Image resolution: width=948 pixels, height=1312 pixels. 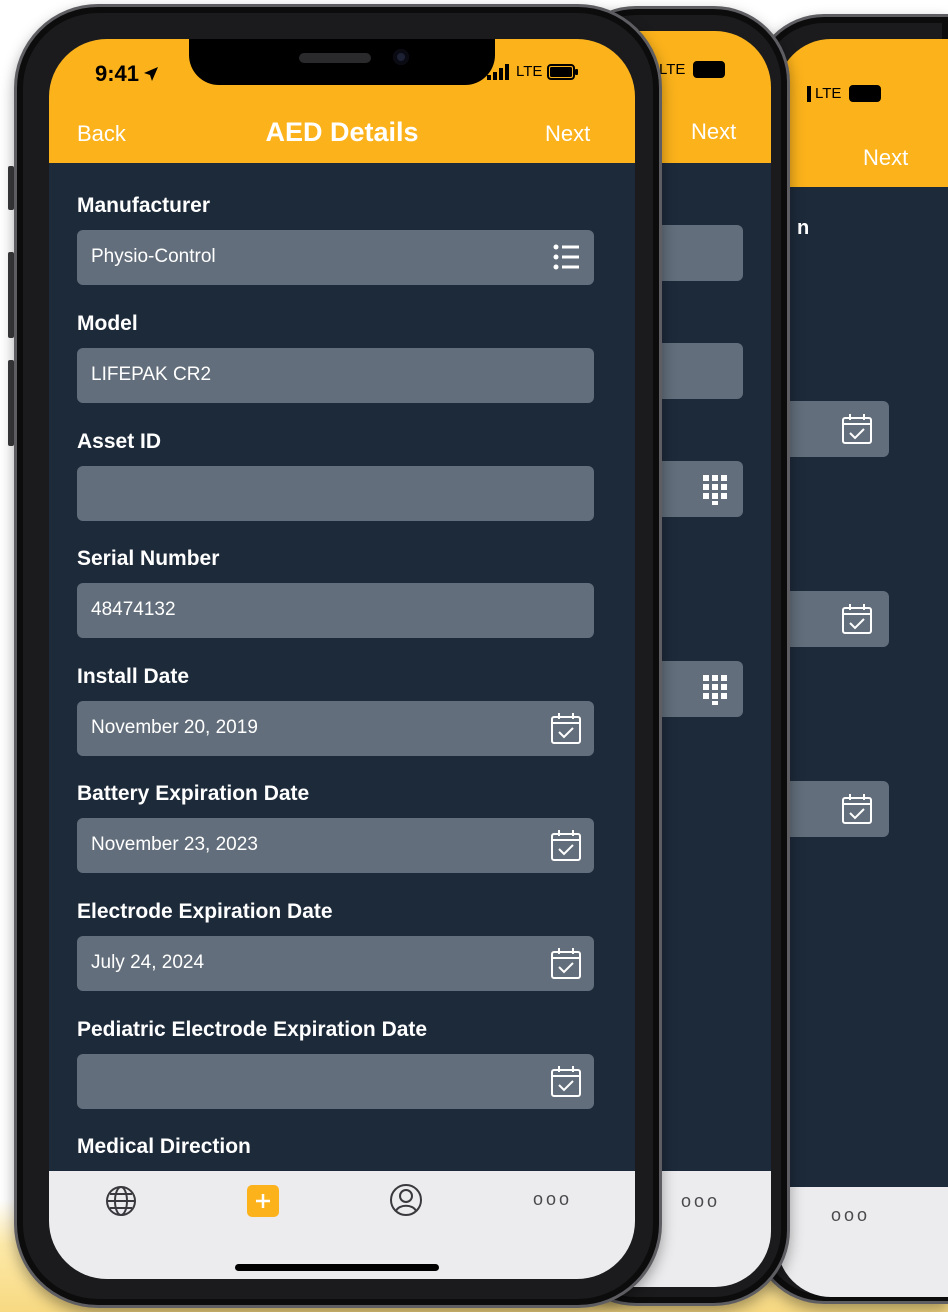 What do you see at coordinates (862, 1242) in the screenshot?
I see `back-phone-3-tabbar: ooo` at bounding box center [862, 1242].